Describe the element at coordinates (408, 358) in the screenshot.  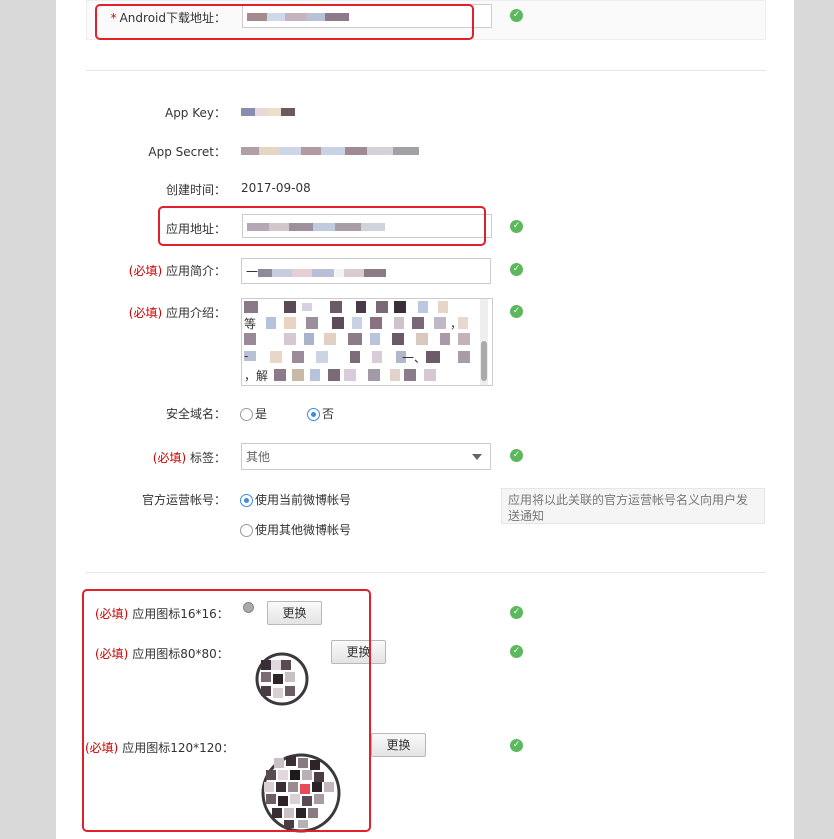
I see `description-fragment: 一` at that location.